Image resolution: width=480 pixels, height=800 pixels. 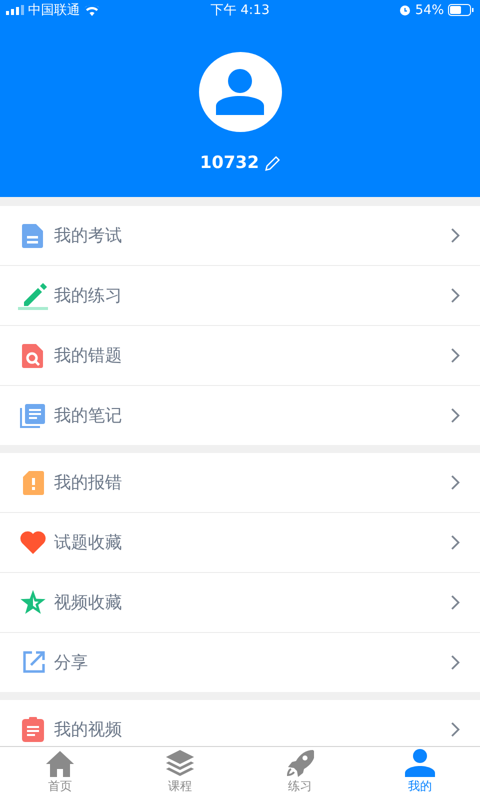 What do you see at coordinates (461, 10) in the screenshot?
I see `battery-icon` at bounding box center [461, 10].